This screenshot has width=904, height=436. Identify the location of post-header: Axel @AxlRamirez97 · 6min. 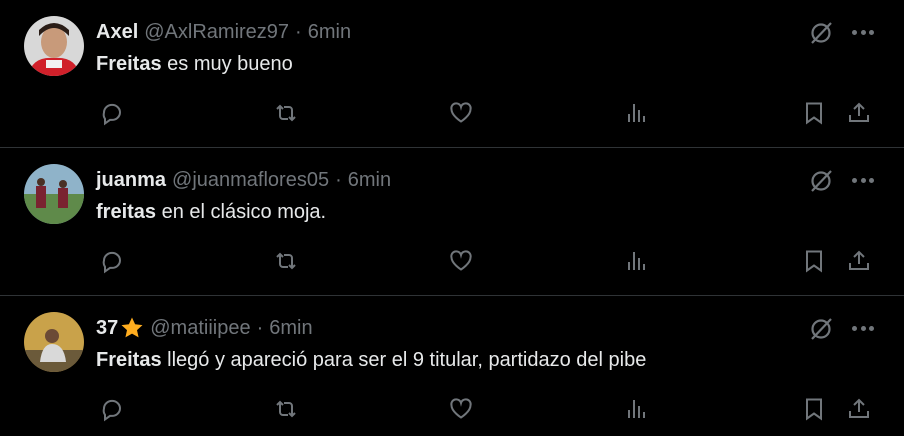
(223, 32).